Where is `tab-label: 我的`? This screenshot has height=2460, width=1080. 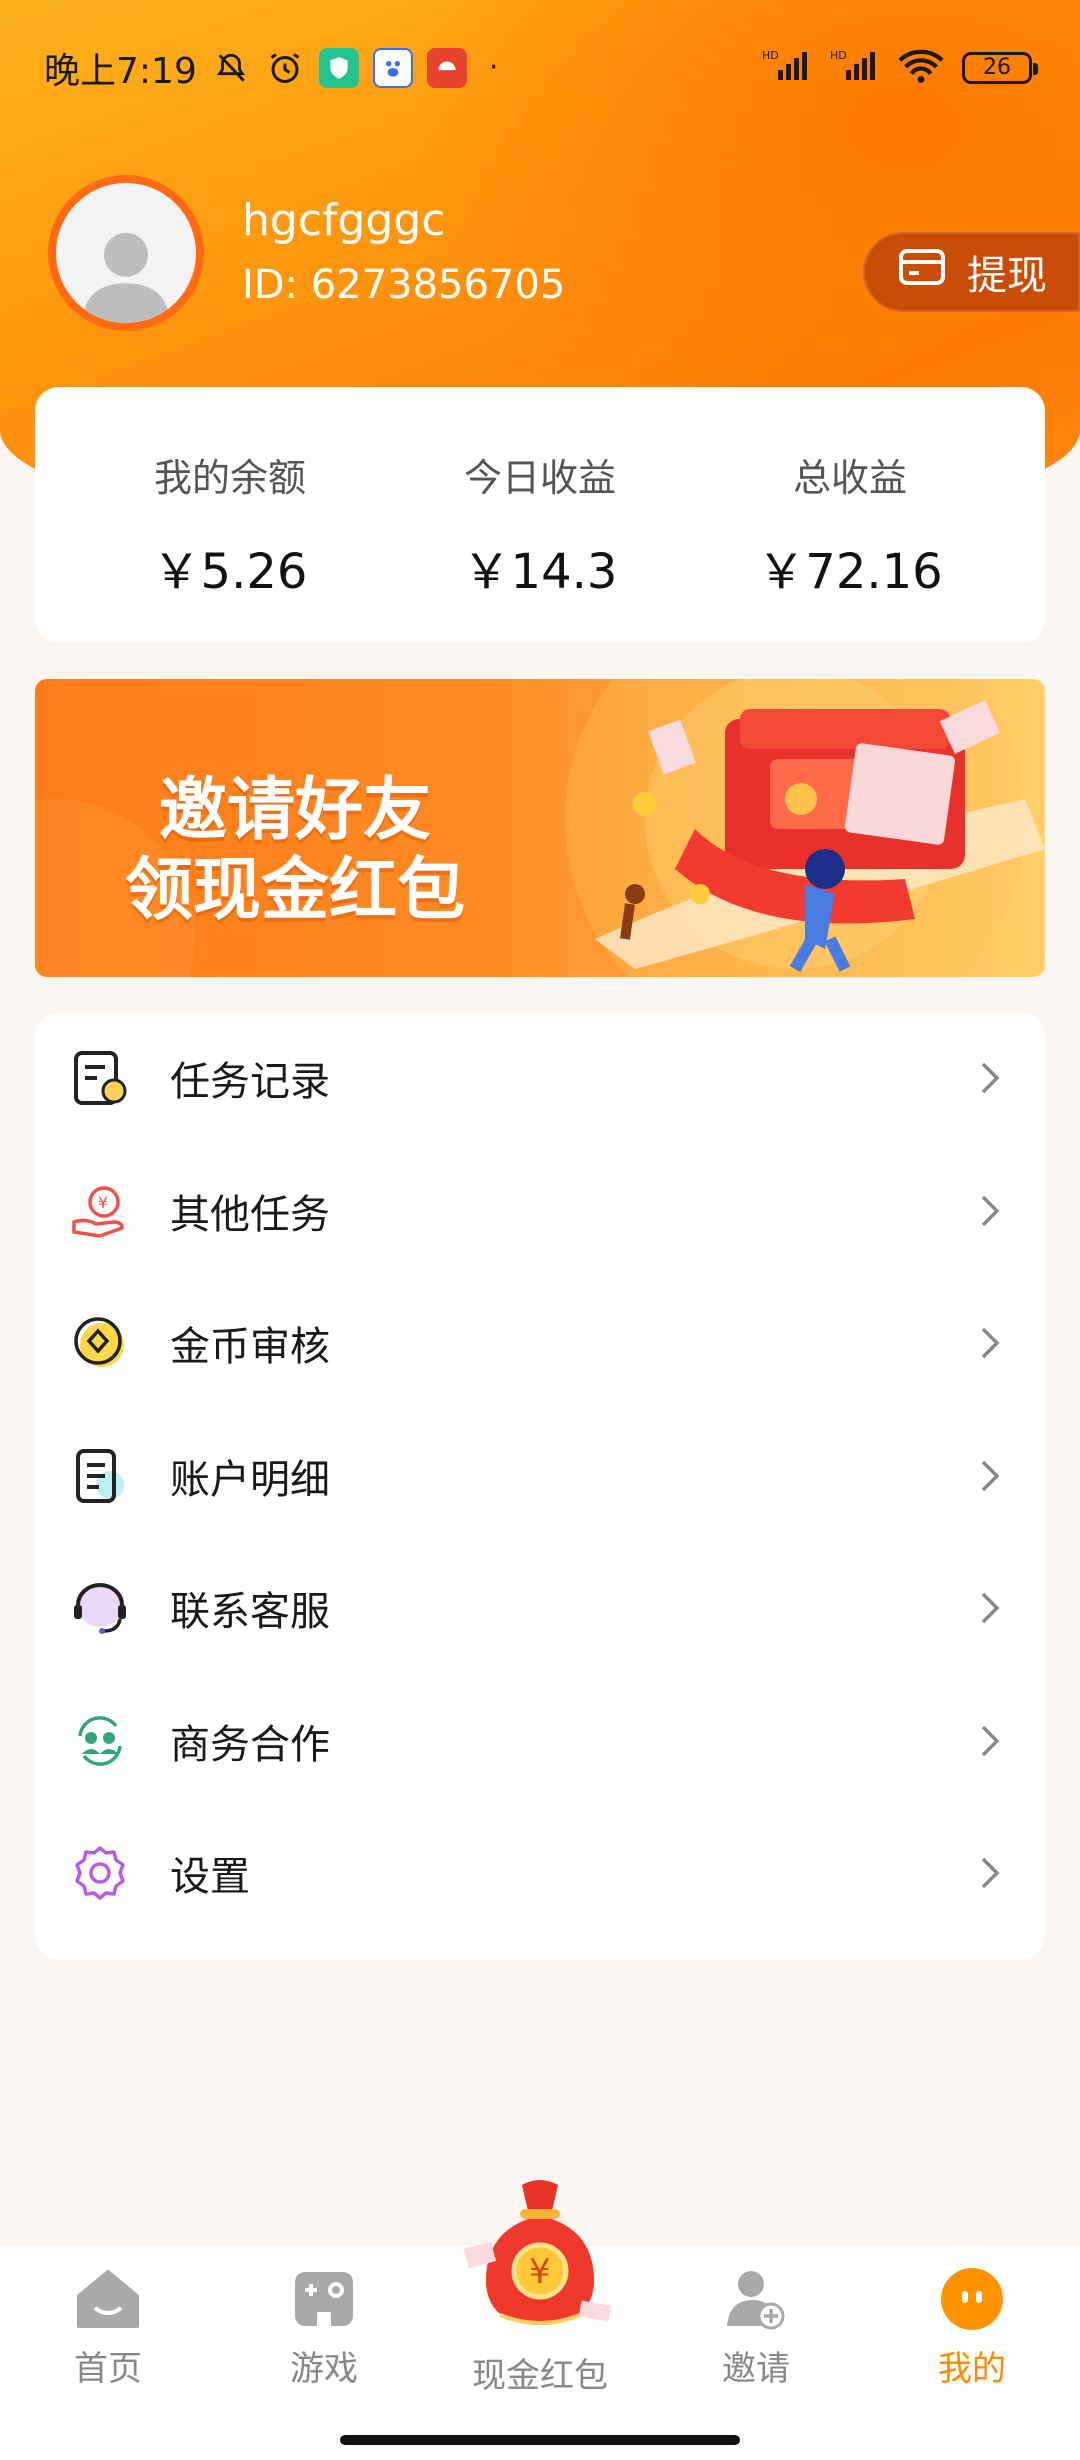 tab-label: 我的 is located at coordinates (972, 2369).